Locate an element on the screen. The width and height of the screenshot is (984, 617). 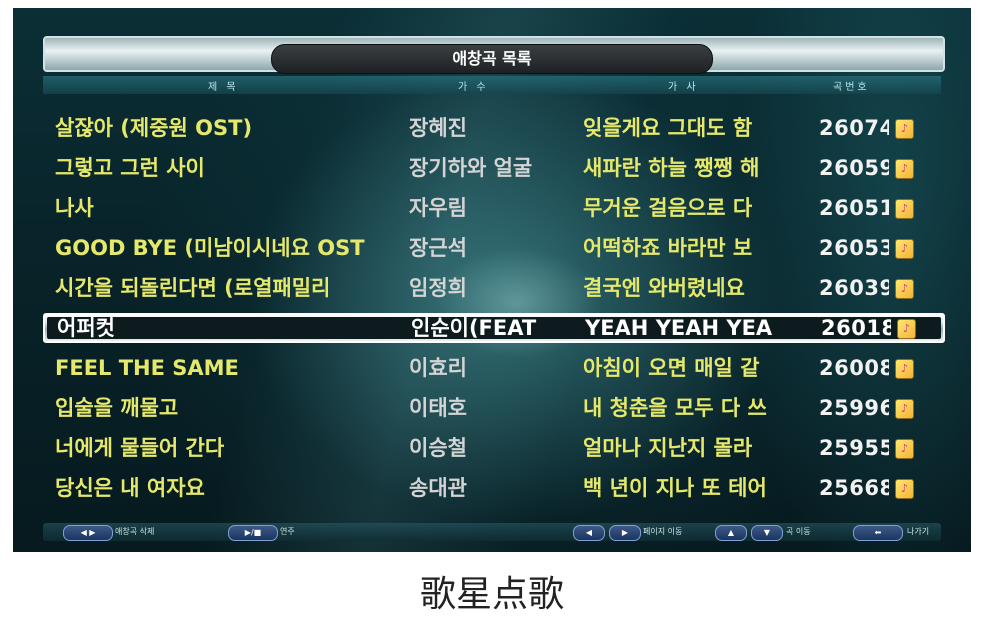
song-singer: 장근석 is located at coordinates (438, 248).